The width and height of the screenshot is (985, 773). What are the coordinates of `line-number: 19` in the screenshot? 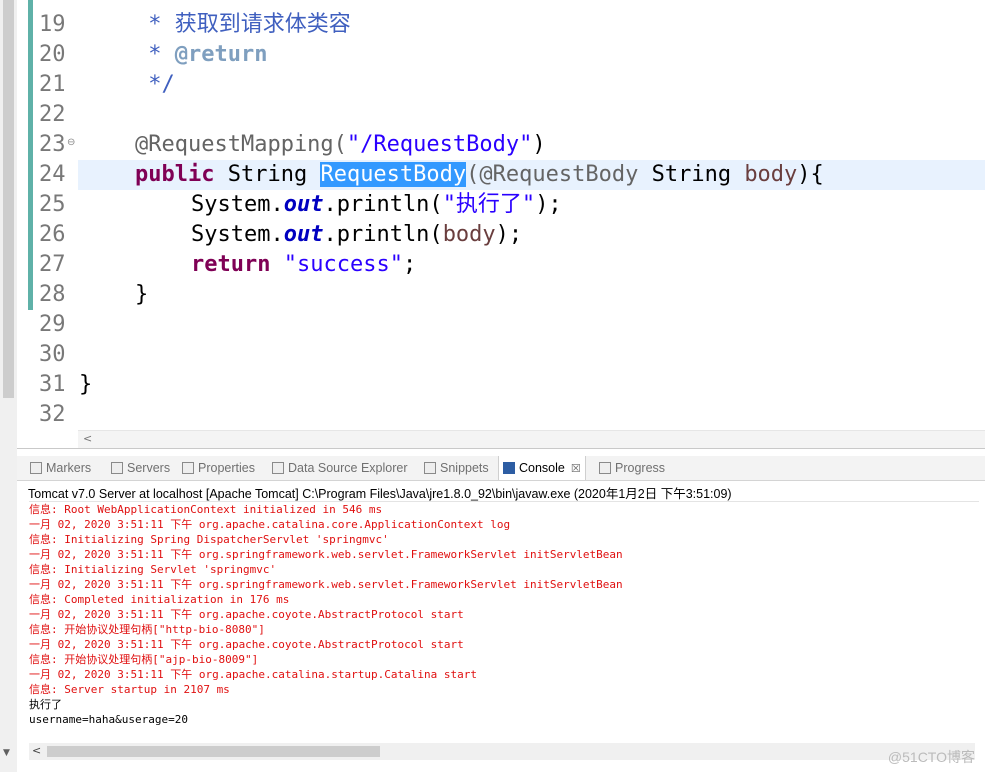 It's located at (52, 24).